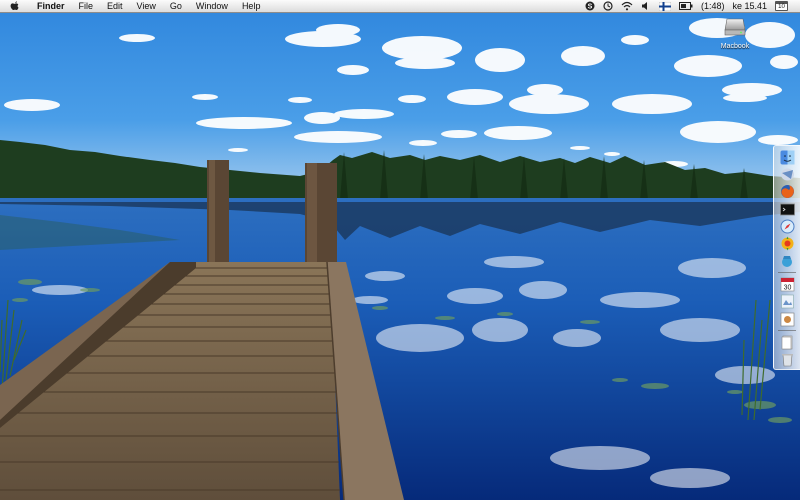 This screenshot has width=800, height=500. I want to click on trash-icon, so click(787, 360).